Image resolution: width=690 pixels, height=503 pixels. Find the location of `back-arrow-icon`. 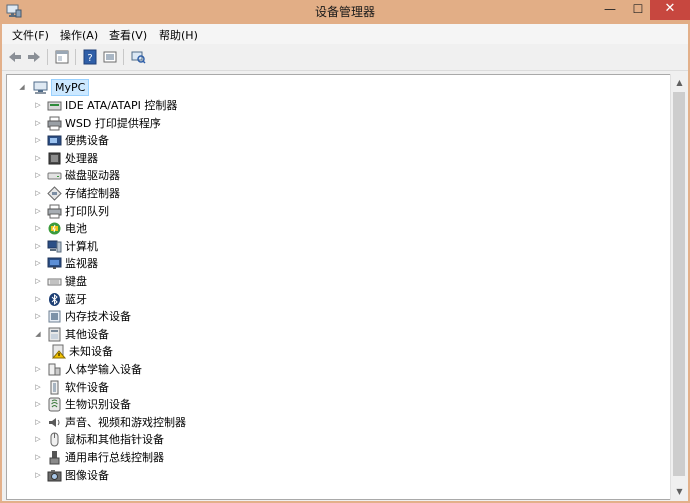

back-arrow-icon is located at coordinates (15, 57).